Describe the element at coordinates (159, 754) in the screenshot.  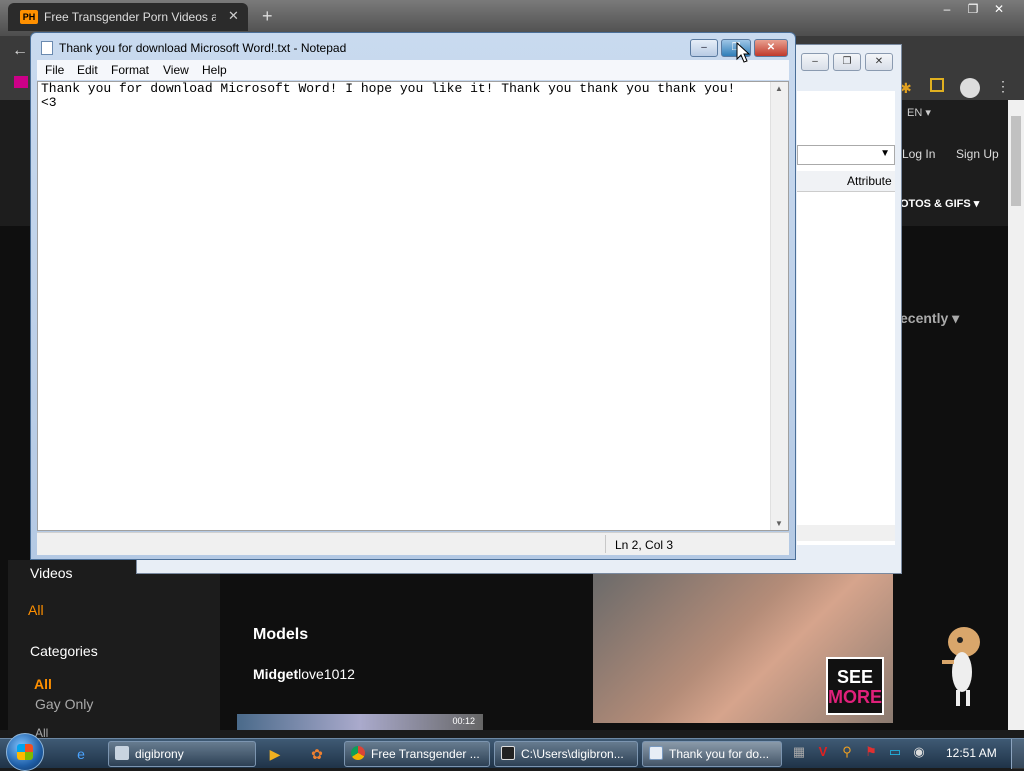
I see `taskbar-item-label: digibrony` at that location.